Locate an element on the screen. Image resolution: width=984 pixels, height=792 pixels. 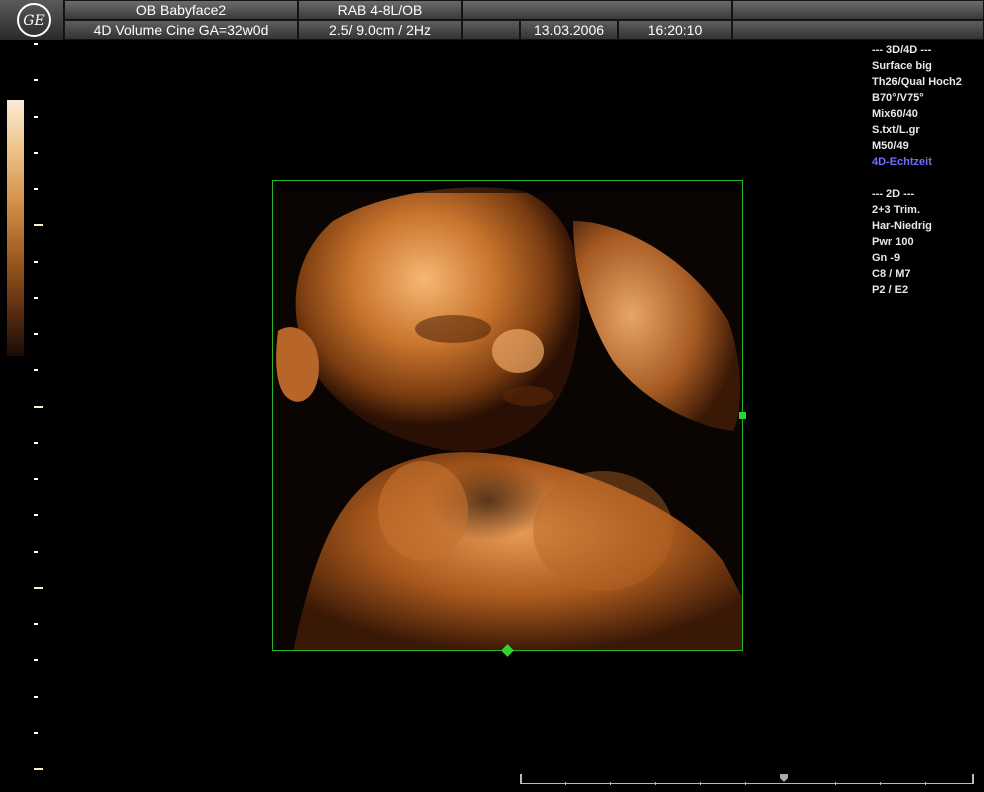
cine-track is located at coordinates (747, 783).